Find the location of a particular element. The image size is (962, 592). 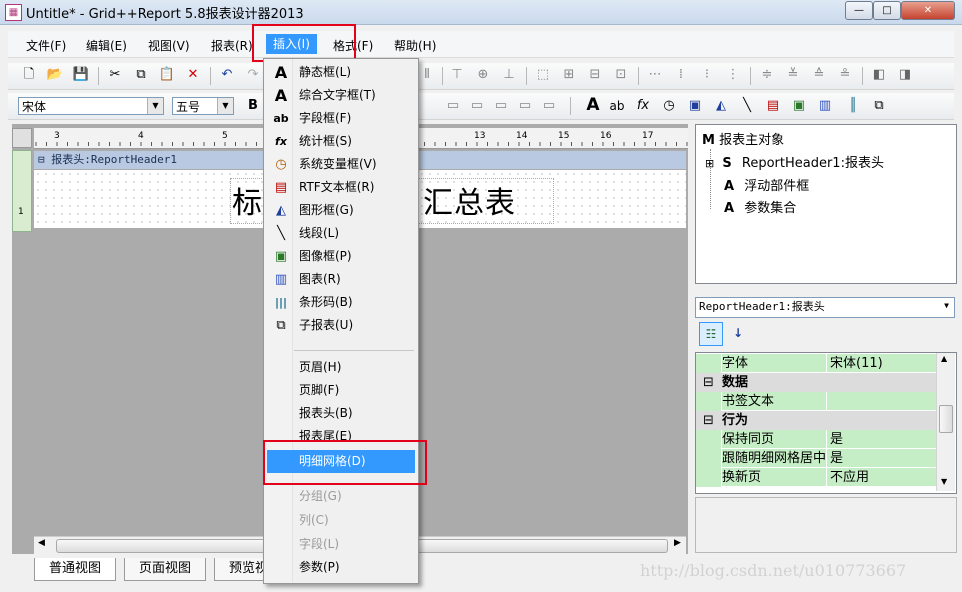

expand-icon: ⊞ is located at coordinates (709, 163).